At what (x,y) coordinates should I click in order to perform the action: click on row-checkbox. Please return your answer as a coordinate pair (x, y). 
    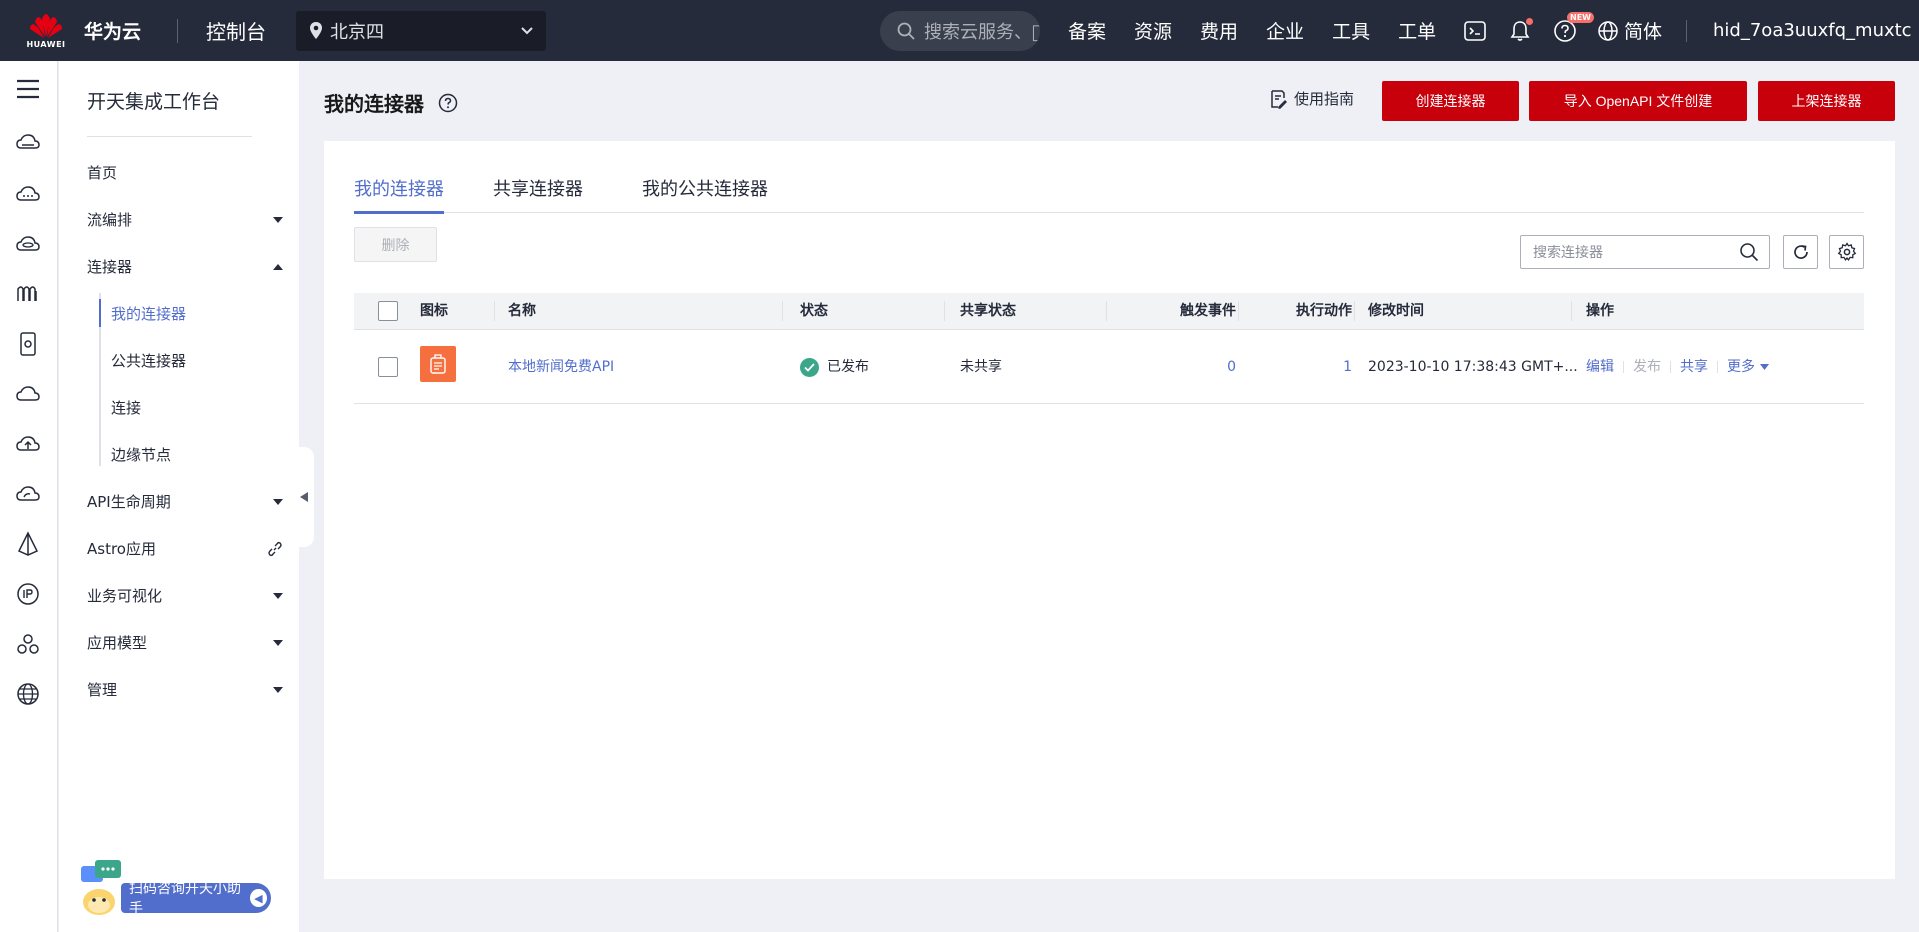
    Looking at the image, I should click on (388, 367).